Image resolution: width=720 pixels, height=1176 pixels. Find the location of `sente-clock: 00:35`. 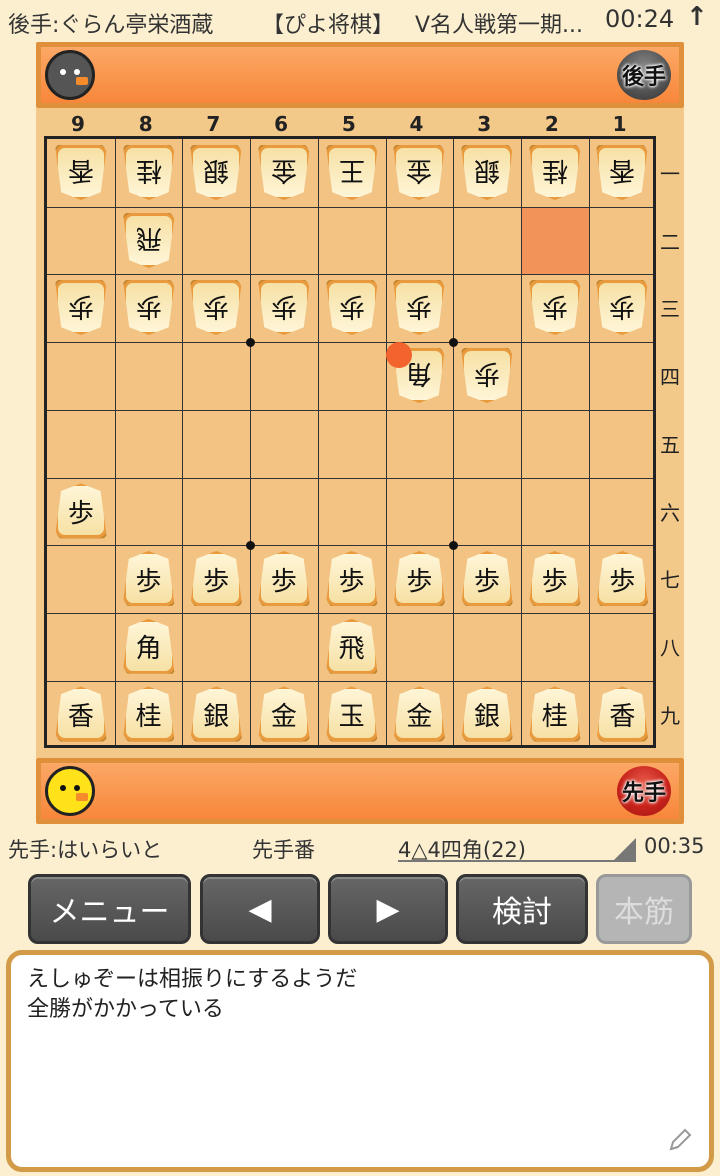

sente-clock: 00:35 is located at coordinates (674, 846).